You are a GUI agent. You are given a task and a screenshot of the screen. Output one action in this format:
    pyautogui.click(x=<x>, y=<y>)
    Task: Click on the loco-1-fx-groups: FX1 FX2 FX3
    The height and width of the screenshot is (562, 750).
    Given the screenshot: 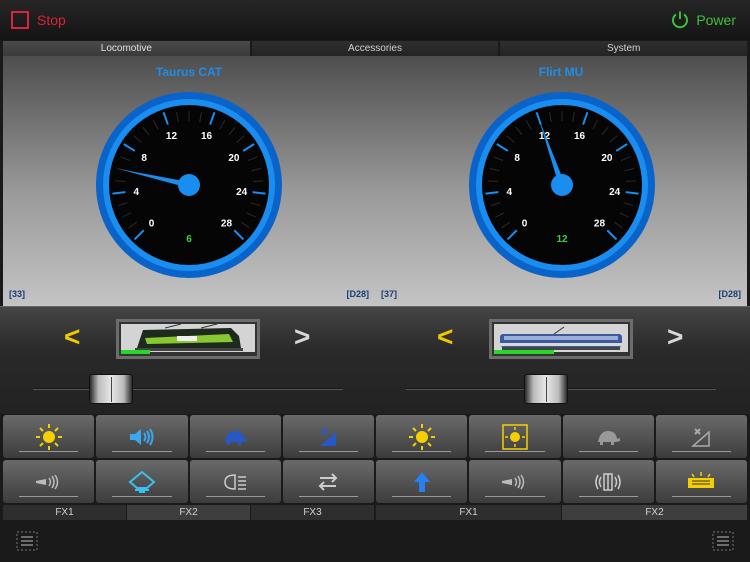 What is the action you would take?
    pyautogui.click(x=188, y=512)
    